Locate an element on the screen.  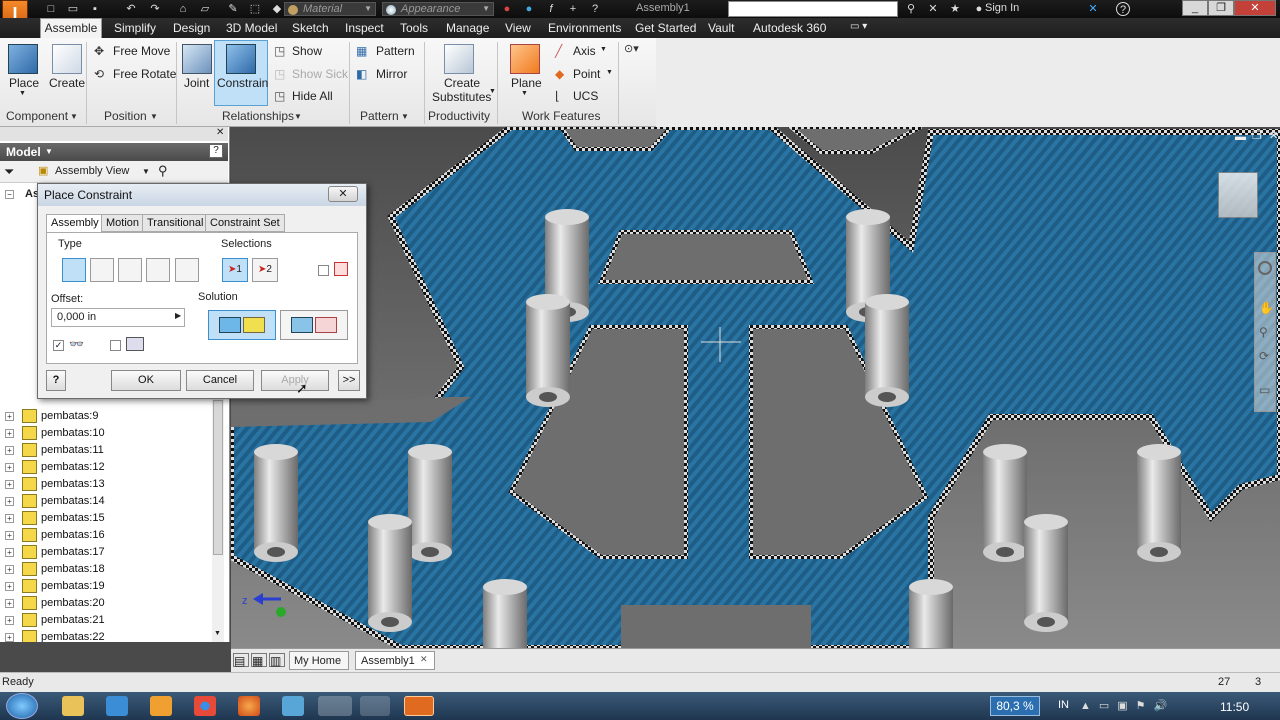
close-icon: ✕ is located at coordinates (220, 132).